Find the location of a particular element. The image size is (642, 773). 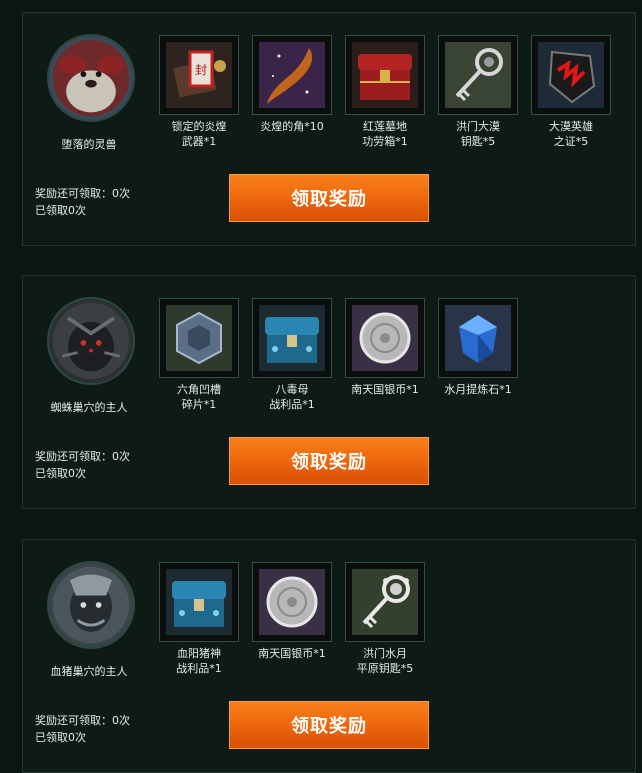

reward-item: 血阳猪神 战利品*1 is located at coordinates (199, 619).